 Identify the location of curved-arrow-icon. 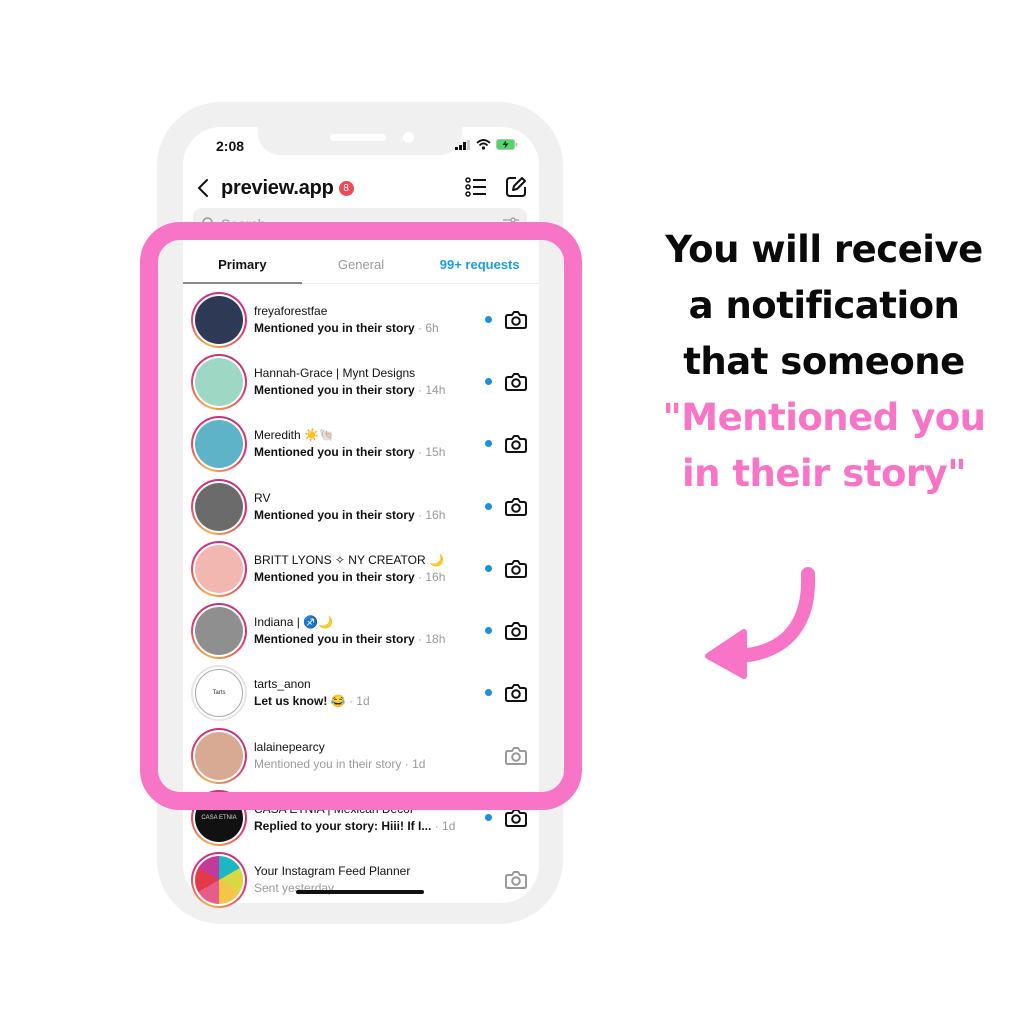
(760, 623).